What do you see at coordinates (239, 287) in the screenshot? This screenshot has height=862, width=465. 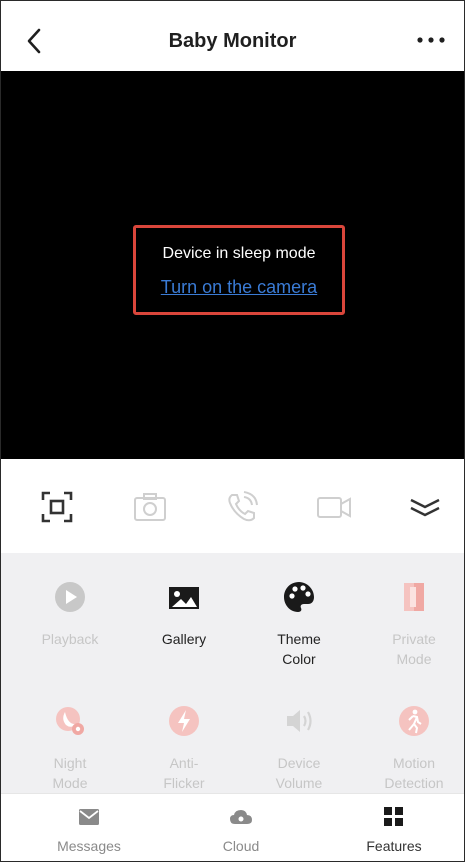 I see `turn-on-camera-link: Turn on the camera` at bounding box center [239, 287].